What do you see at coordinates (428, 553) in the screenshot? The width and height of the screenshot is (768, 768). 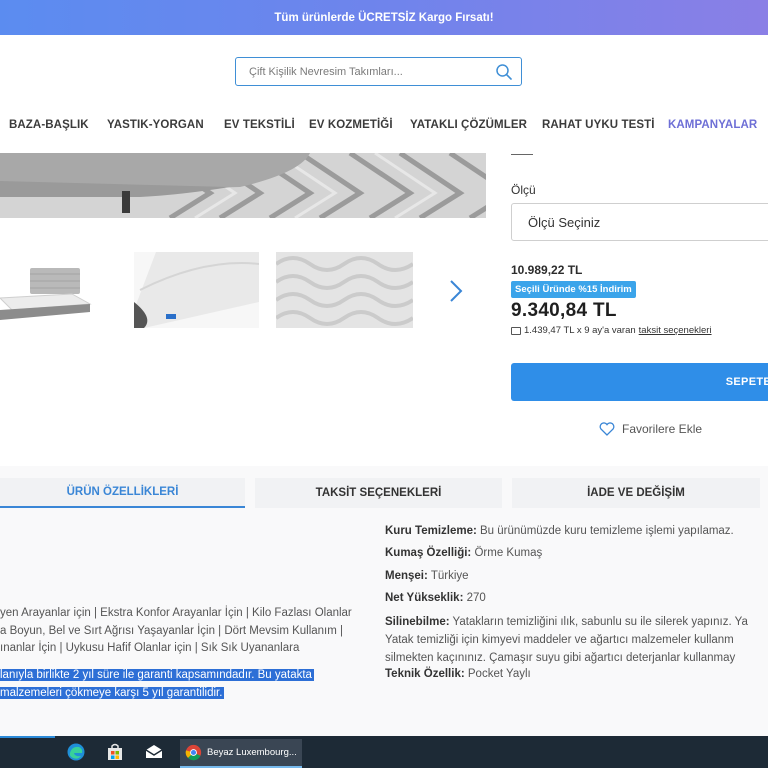 I see `spec-label: Kumaş Özelliği:` at bounding box center [428, 553].